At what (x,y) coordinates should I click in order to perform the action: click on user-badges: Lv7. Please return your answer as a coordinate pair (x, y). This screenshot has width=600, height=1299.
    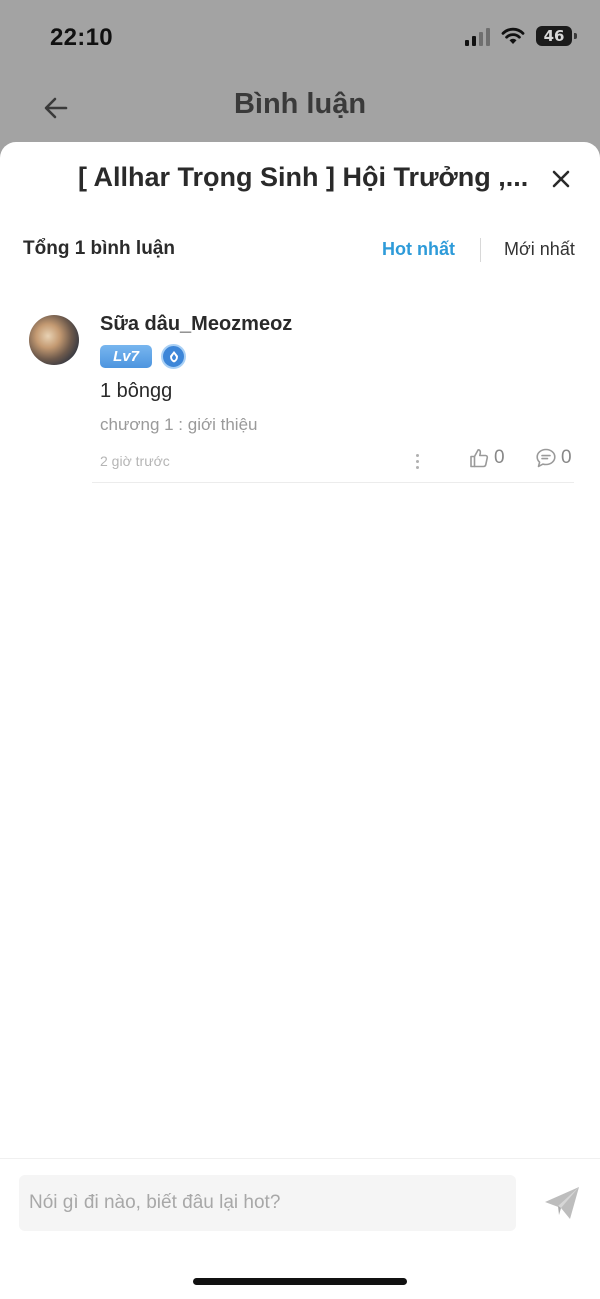
    Looking at the image, I should click on (143, 356).